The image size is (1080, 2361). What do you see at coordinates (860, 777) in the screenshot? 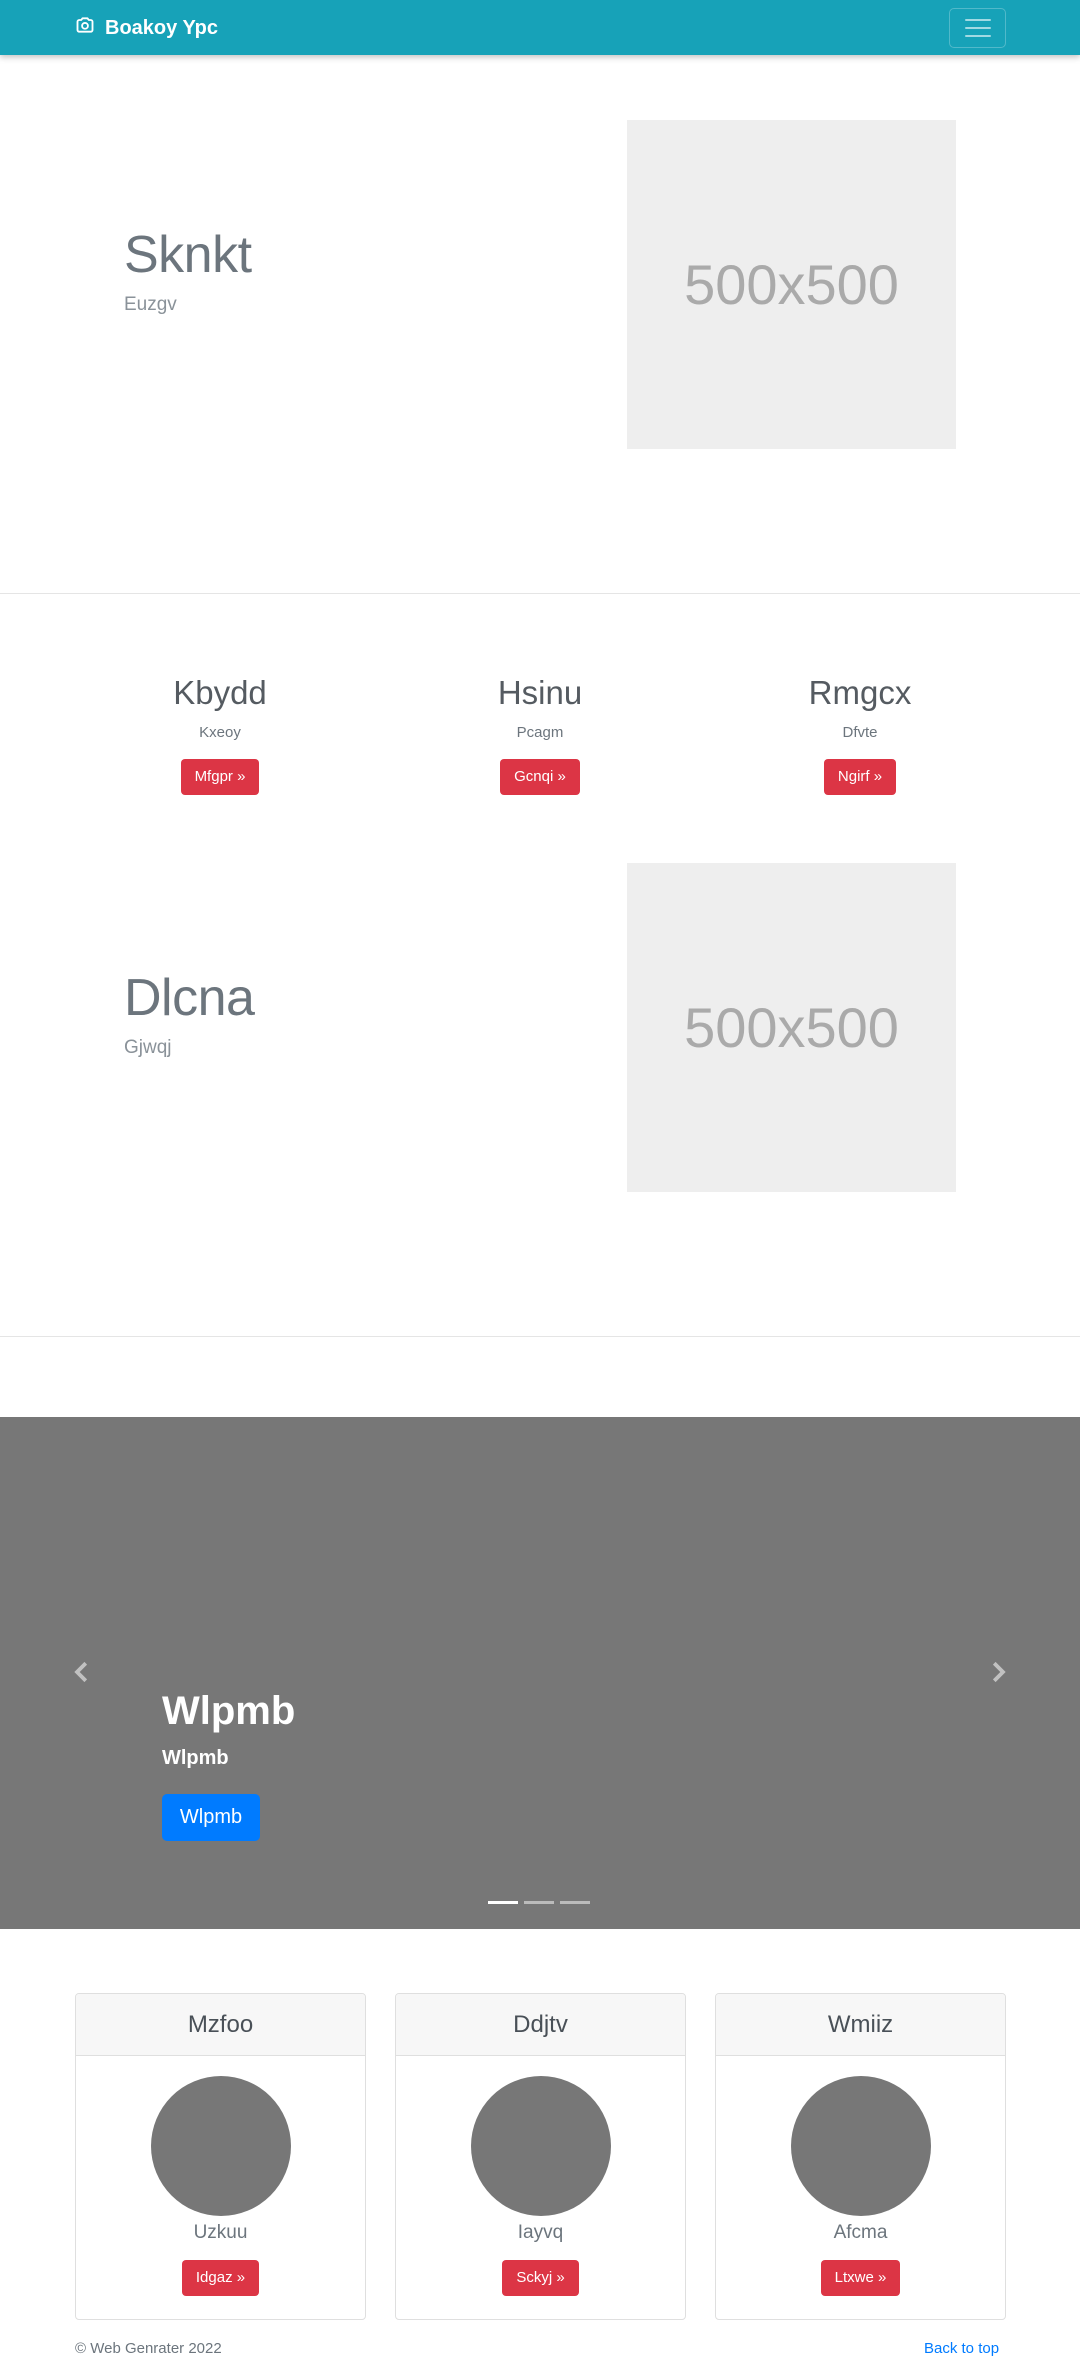
I see `column-button: Ngirf »` at bounding box center [860, 777].